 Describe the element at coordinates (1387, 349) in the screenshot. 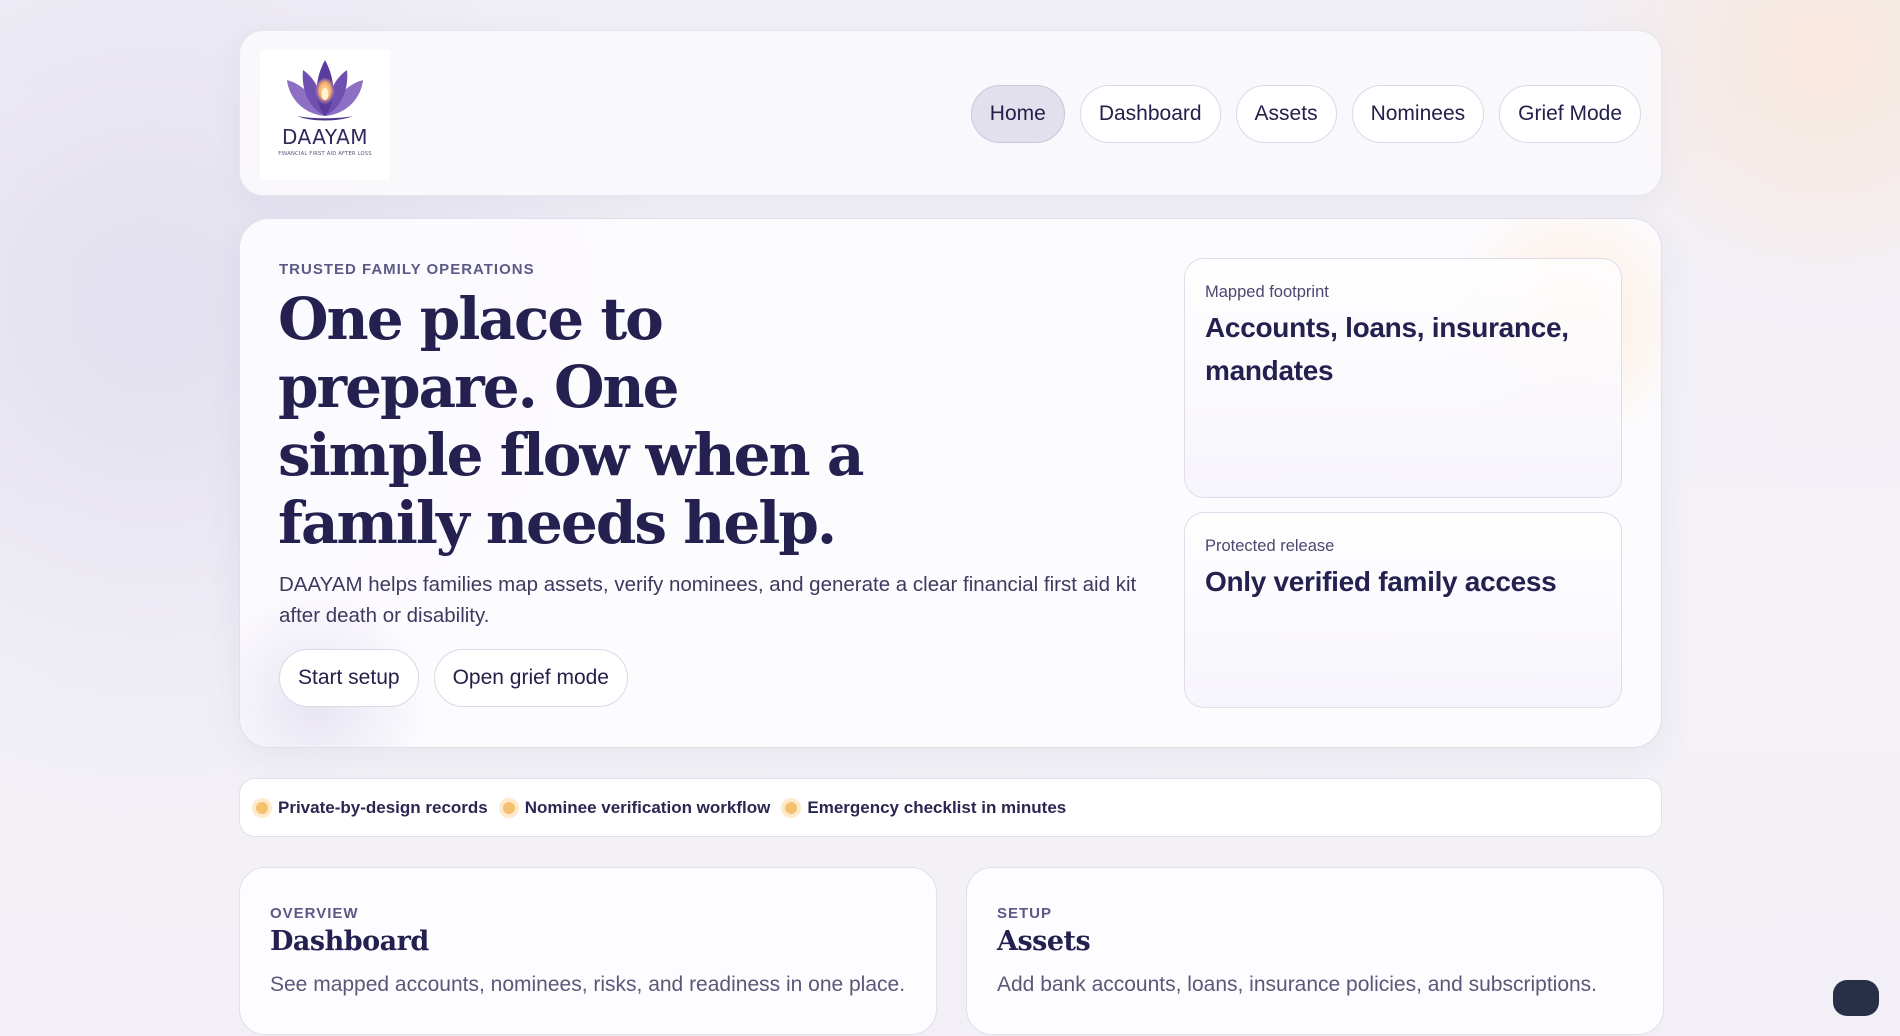

I see `card-title: Accounts, loans, insurance, mandates` at that location.